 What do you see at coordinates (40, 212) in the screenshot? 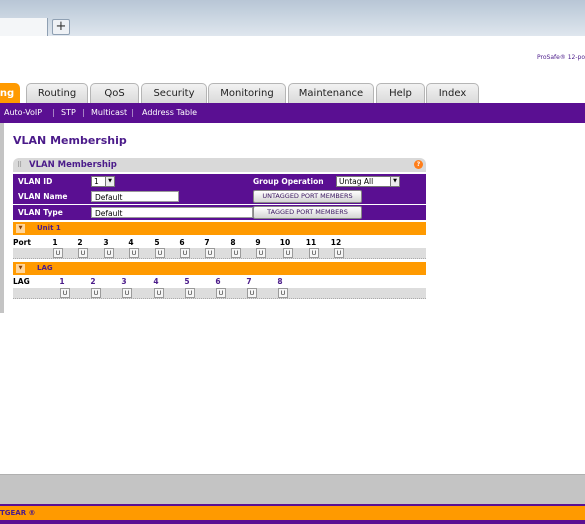
I see `vlan-type-label: VLAN Type` at bounding box center [40, 212].